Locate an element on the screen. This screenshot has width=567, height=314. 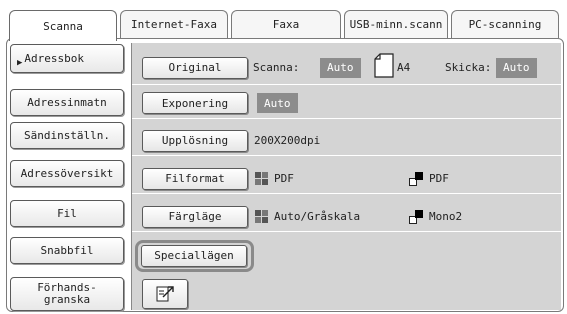
color-mode-mono-value: Mono2 is located at coordinates (446, 216).